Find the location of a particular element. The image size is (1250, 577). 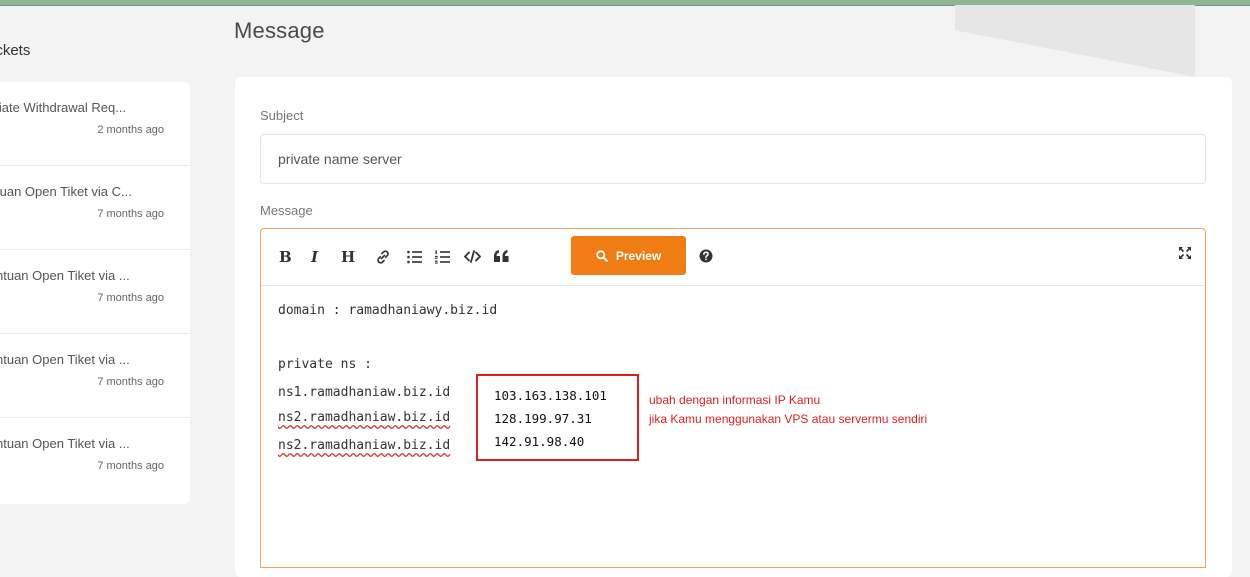

page-title: Message is located at coordinates (279, 30).